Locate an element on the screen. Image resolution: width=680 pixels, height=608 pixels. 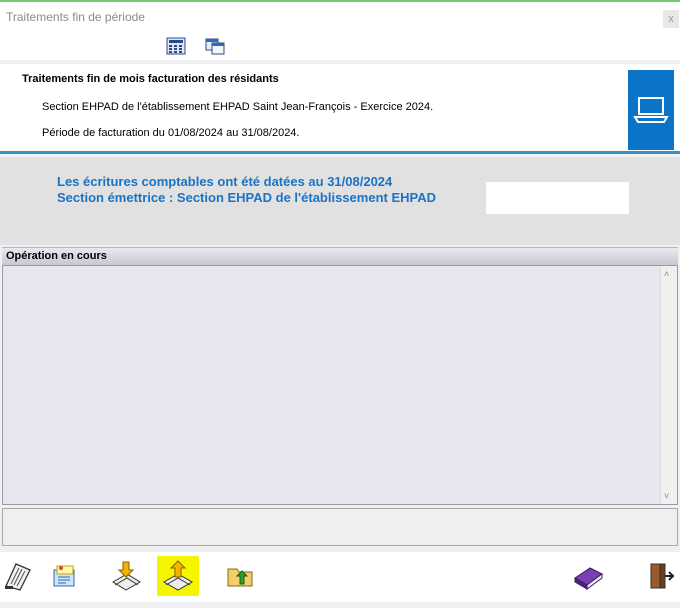
status-box is located at coordinates (340, 527).